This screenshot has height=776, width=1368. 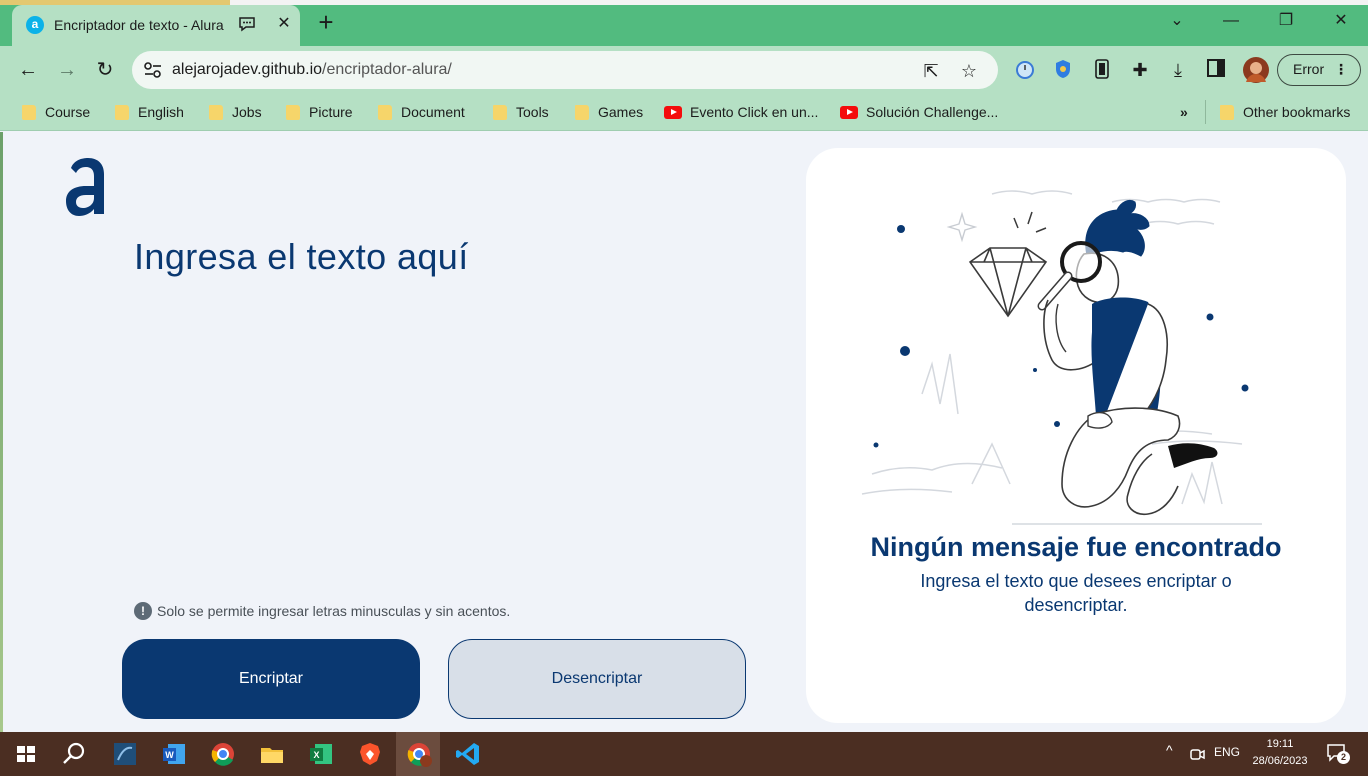 I want to click on bookmark-label: Picture, so click(x=331, y=112).